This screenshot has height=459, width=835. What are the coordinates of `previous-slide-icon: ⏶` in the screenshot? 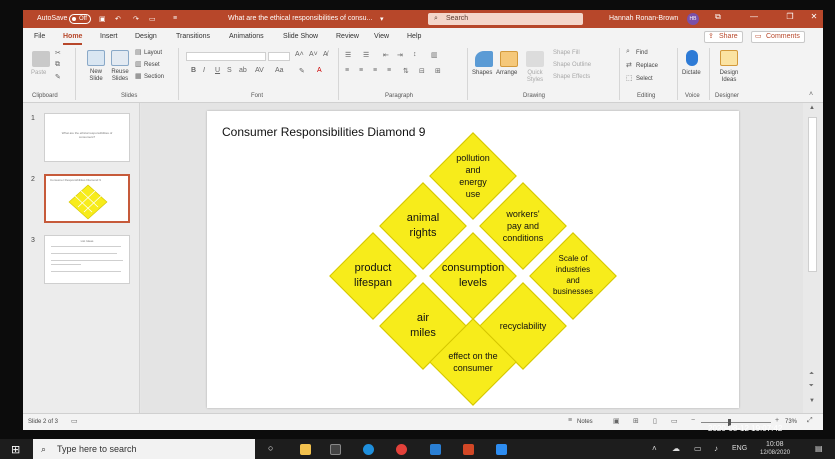 It's located at (811, 374).